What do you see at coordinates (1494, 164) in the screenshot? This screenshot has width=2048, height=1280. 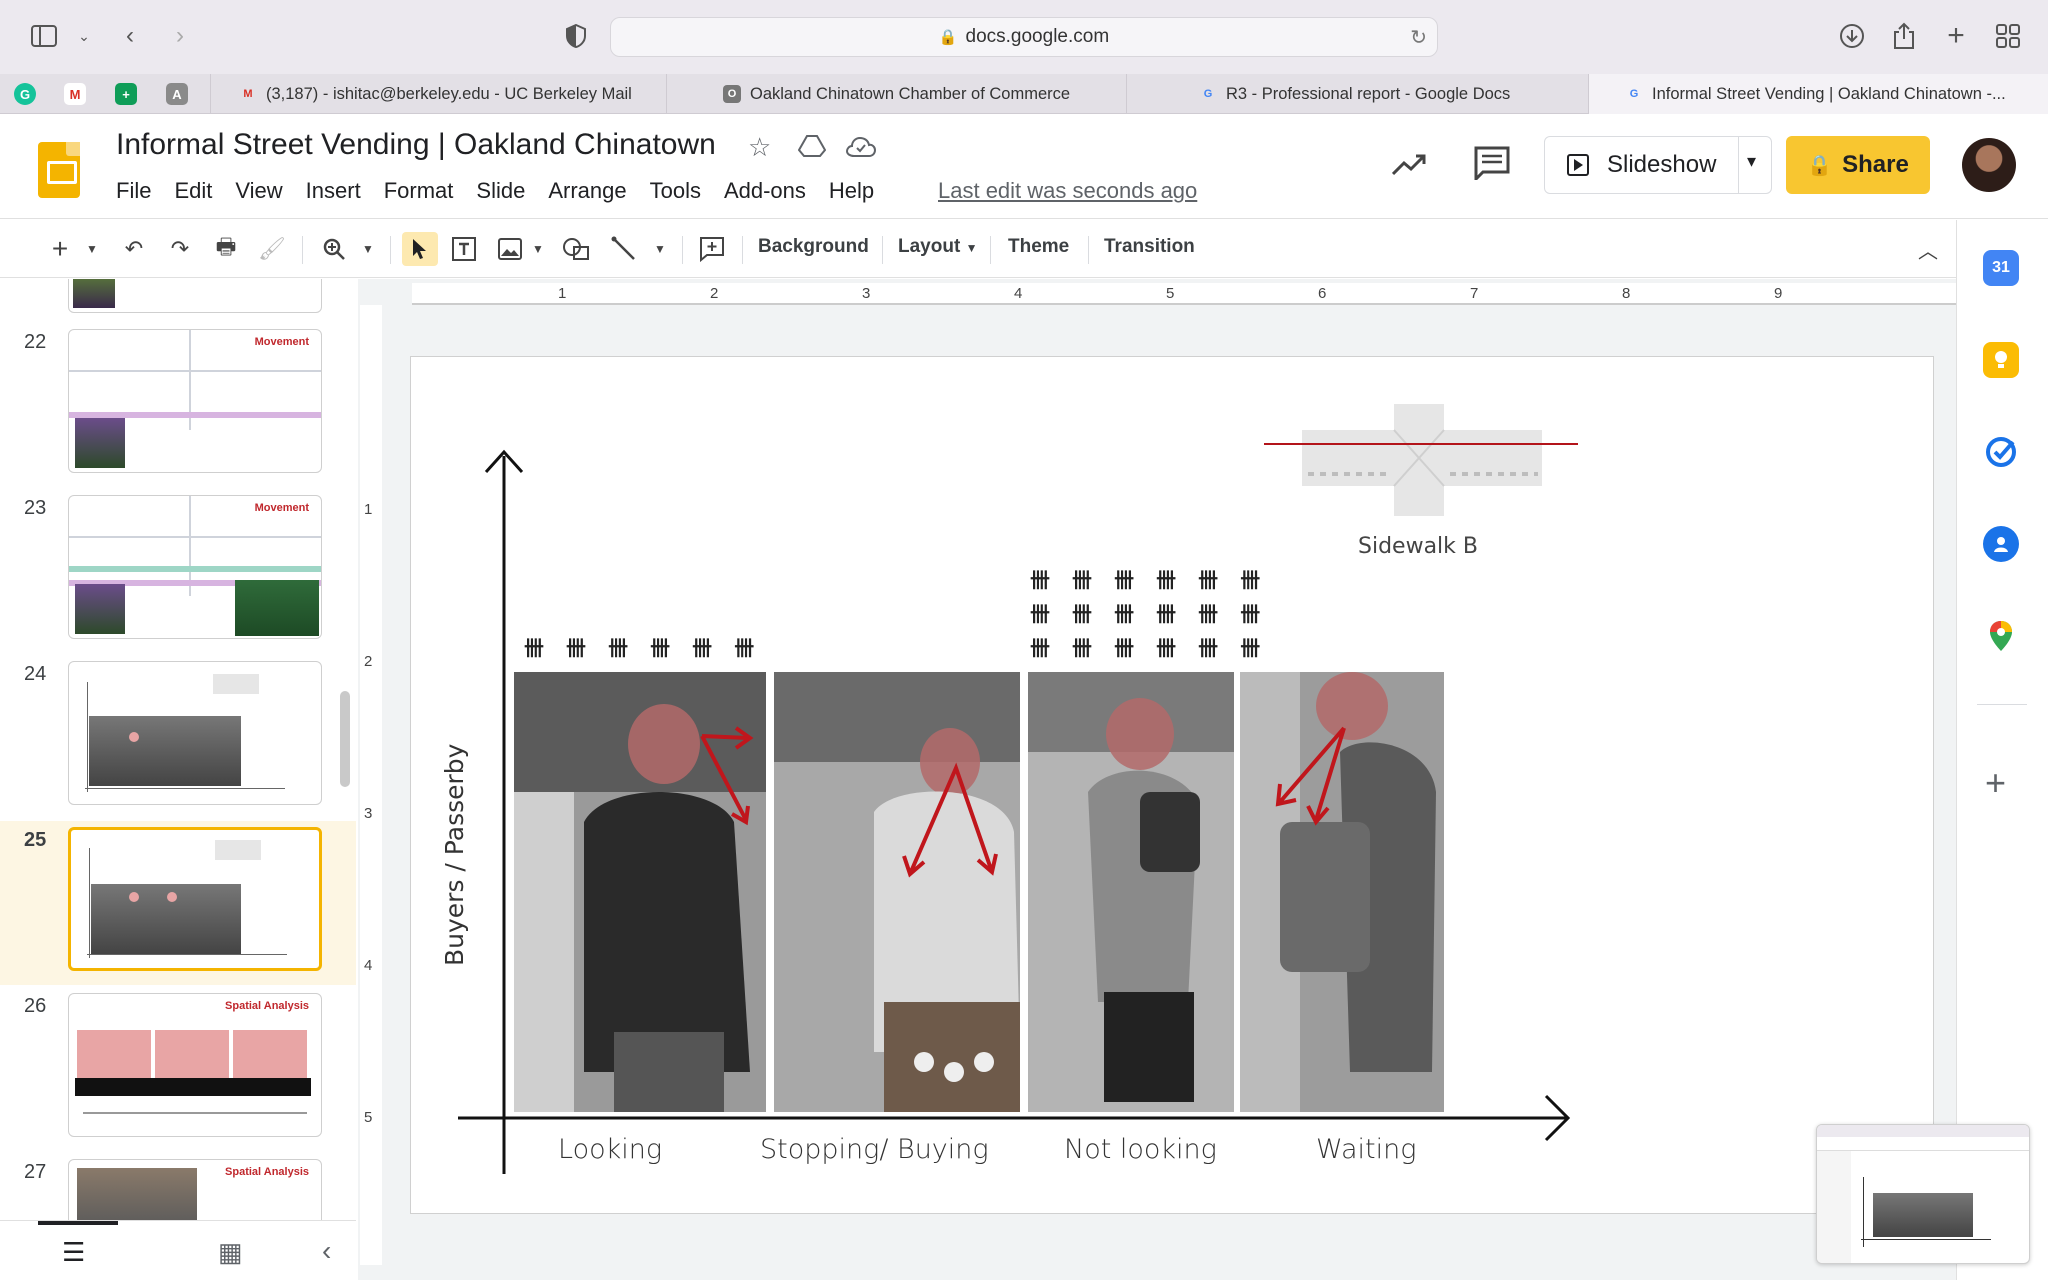 I see `comments-icon` at bounding box center [1494, 164].